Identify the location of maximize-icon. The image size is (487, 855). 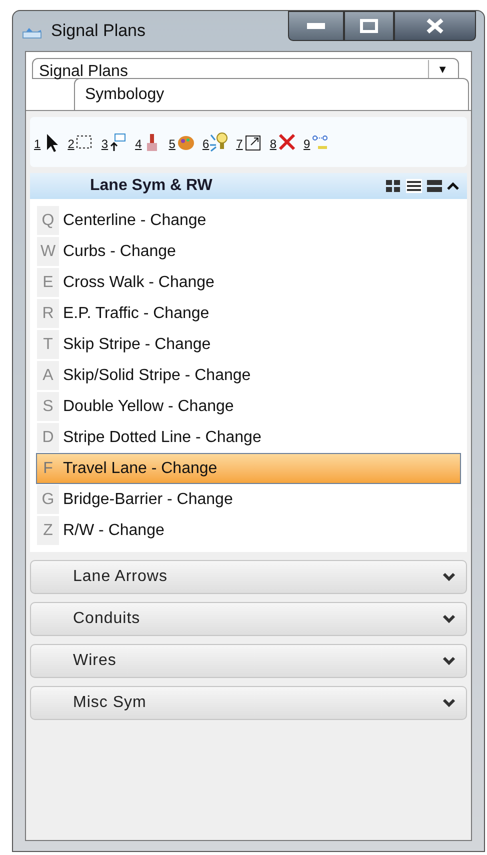
(369, 26).